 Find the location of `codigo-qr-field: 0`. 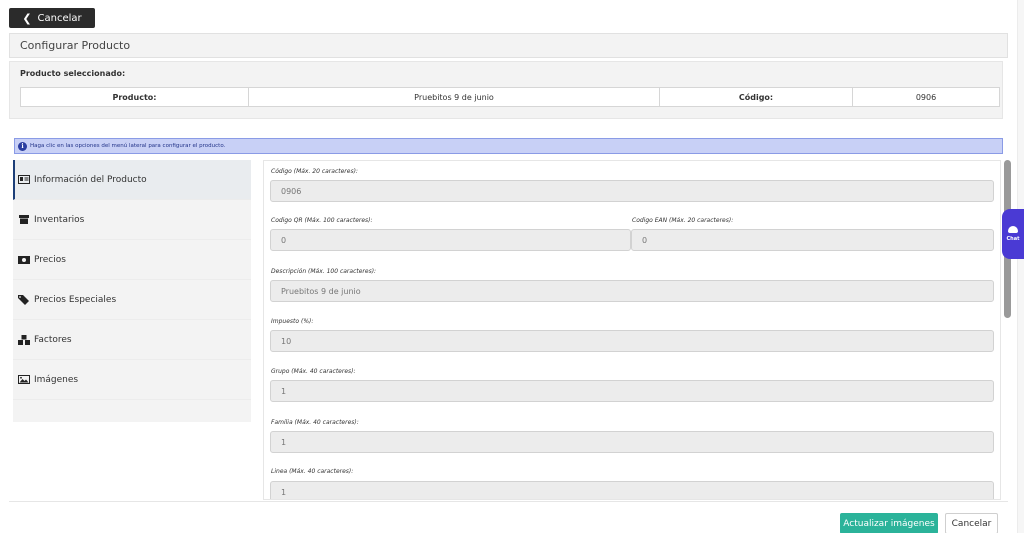

codigo-qr-field: 0 is located at coordinates (450, 240).